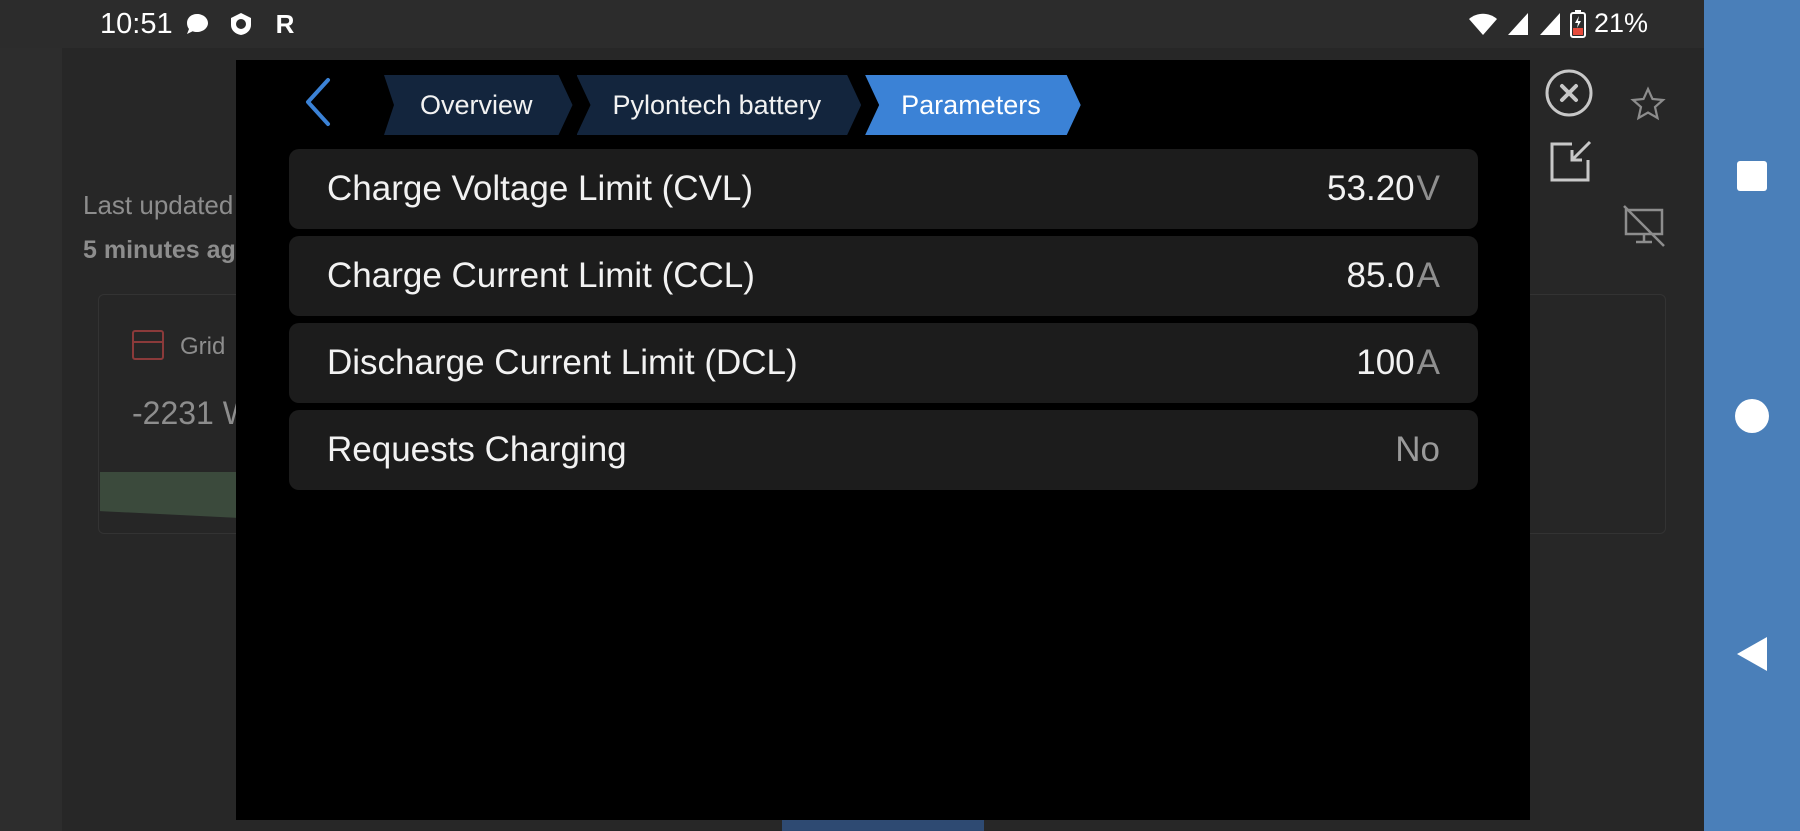  Describe the element at coordinates (540, 188) in the screenshot. I see `param-label: Charge Voltage Limit (CVL)` at that location.